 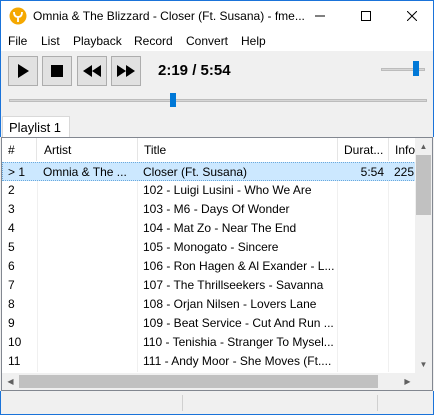 What do you see at coordinates (36, 127) in the screenshot?
I see `tab-playlist-1: Playlist 1` at bounding box center [36, 127].